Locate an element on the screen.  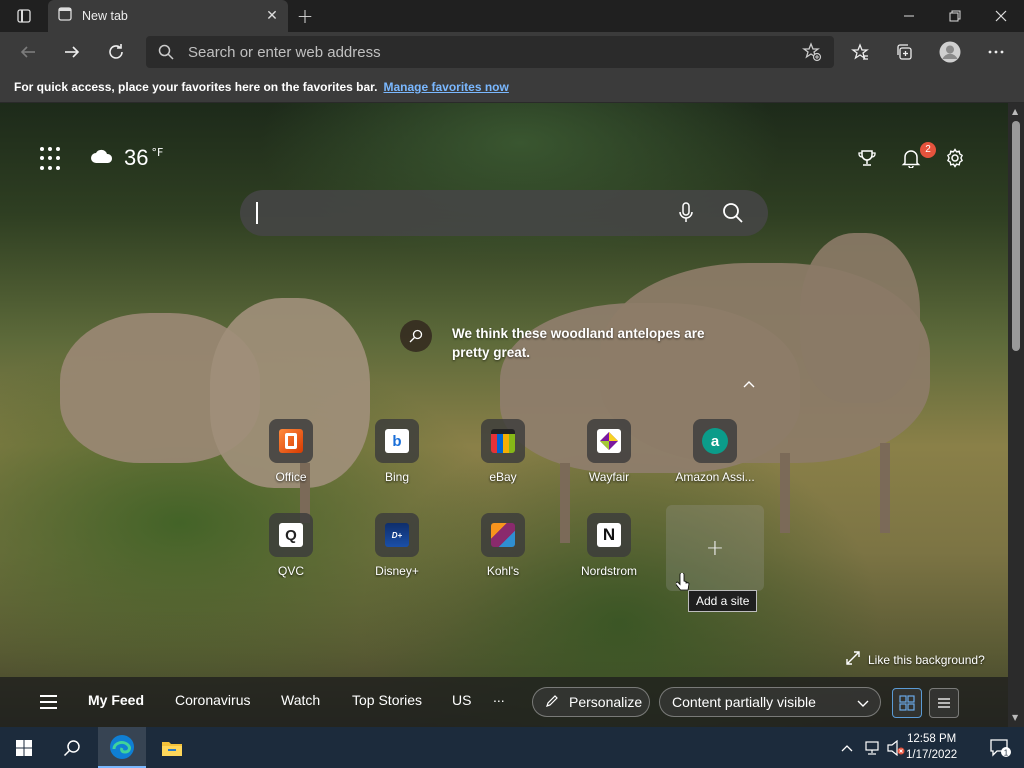
ebay-logo is located at coordinates (503, 441).